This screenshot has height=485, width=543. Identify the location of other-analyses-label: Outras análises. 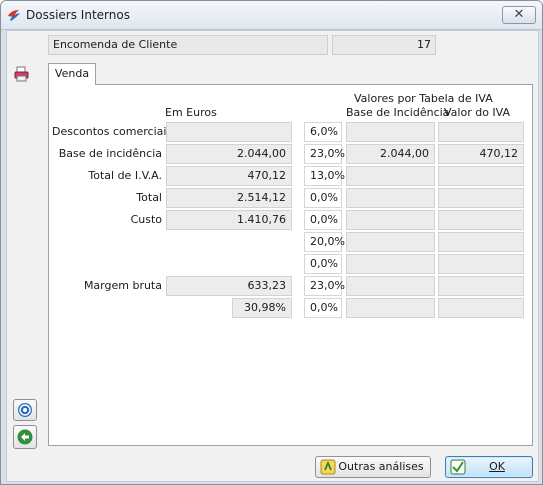
(381, 466).